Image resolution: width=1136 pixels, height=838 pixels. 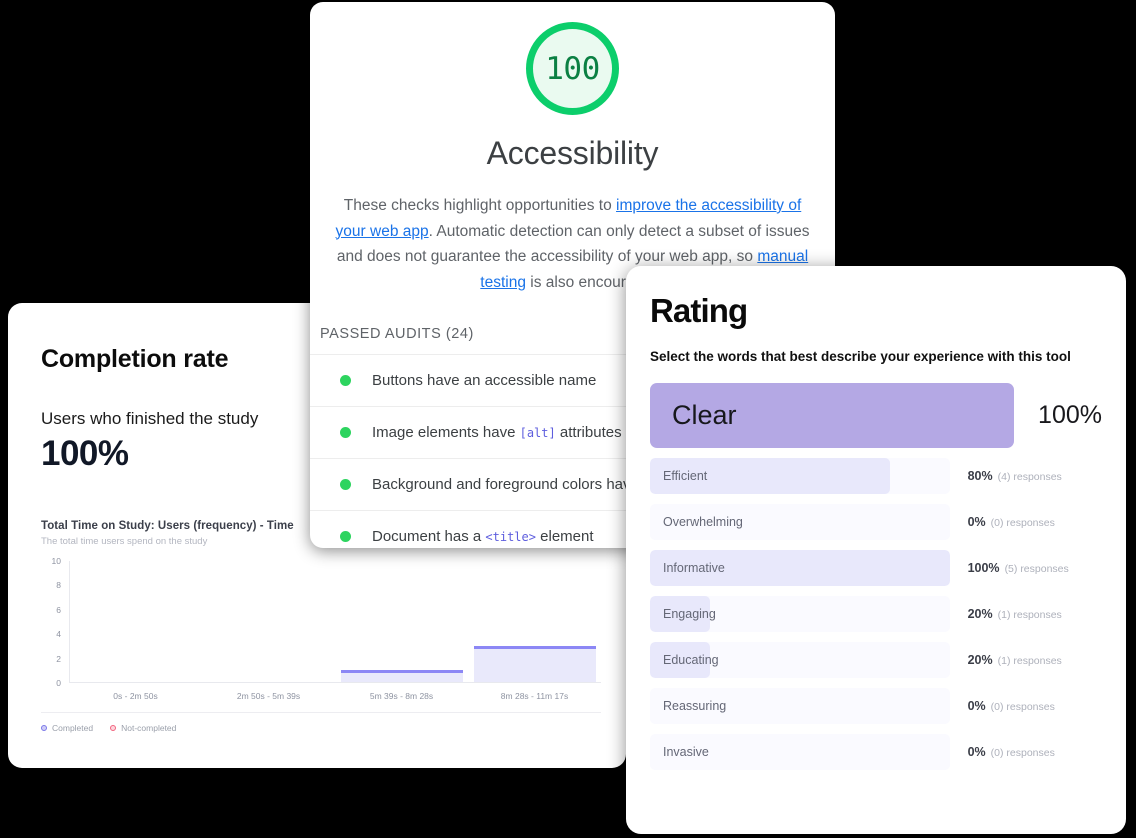 What do you see at coordinates (58, 658) in the screenshot?
I see `chart-y-tick: 2` at bounding box center [58, 658].